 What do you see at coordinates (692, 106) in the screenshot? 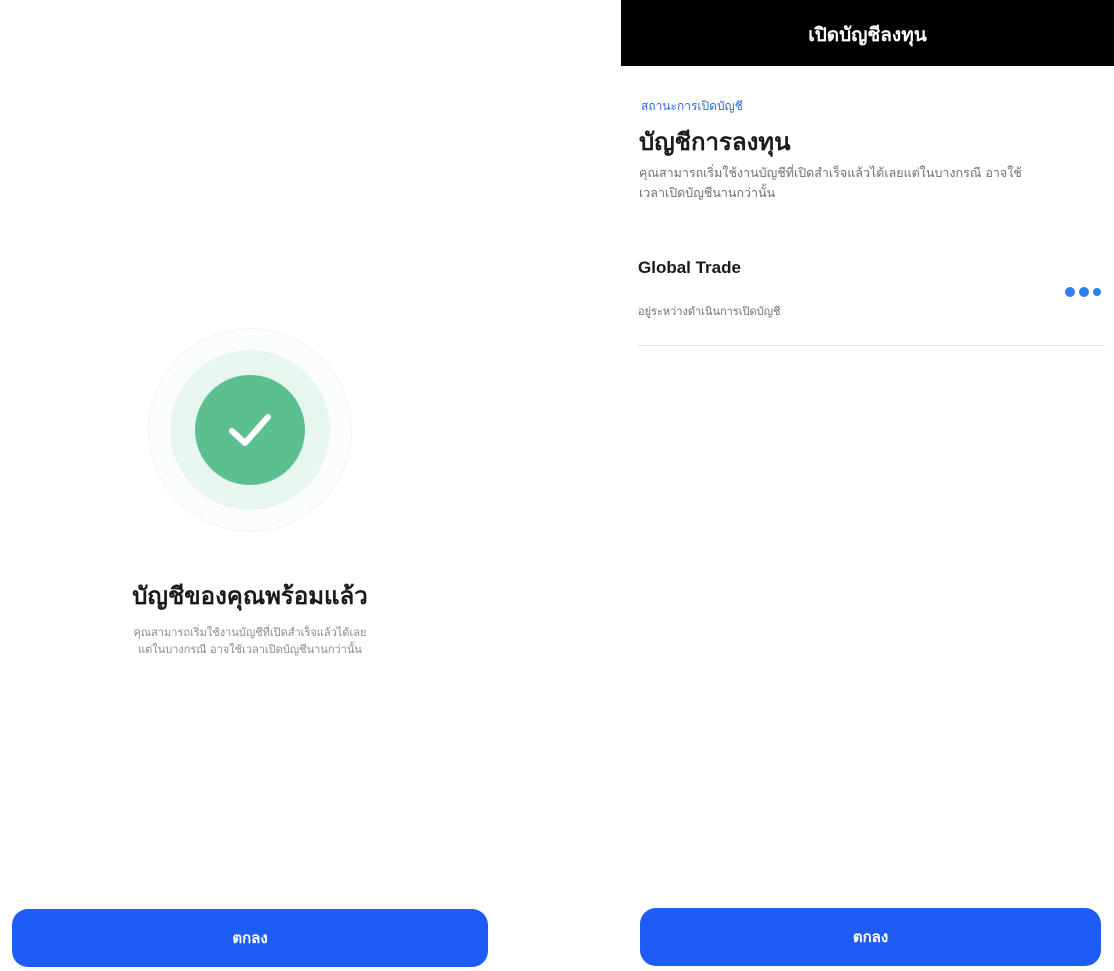
I see `status-label: สถานะการเปิดบัญชี` at bounding box center [692, 106].